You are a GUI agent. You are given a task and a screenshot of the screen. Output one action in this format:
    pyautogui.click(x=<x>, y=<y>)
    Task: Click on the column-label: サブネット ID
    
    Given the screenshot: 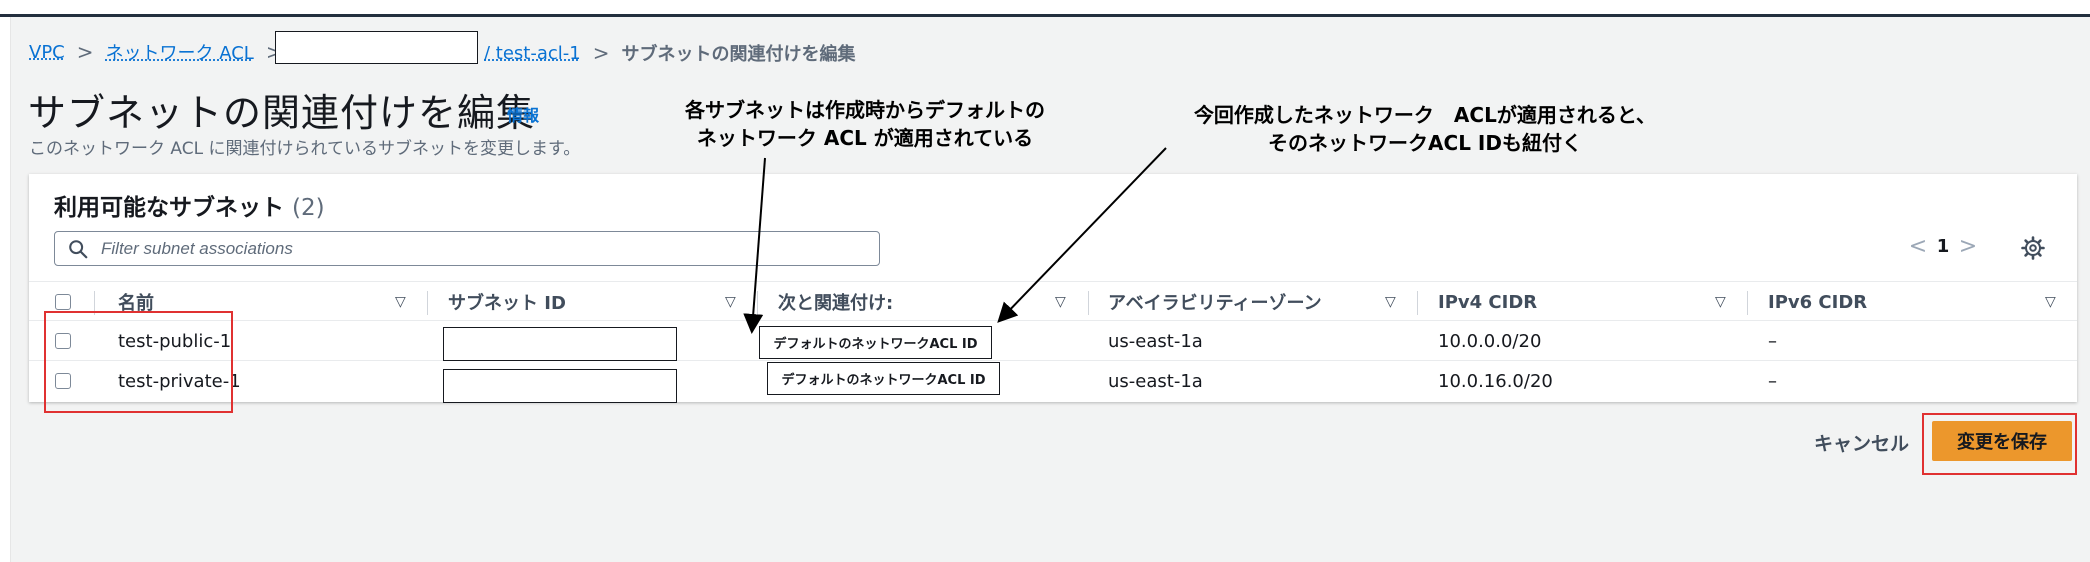 What is the action you would take?
    pyautogui.click(x=507, y=303)
    